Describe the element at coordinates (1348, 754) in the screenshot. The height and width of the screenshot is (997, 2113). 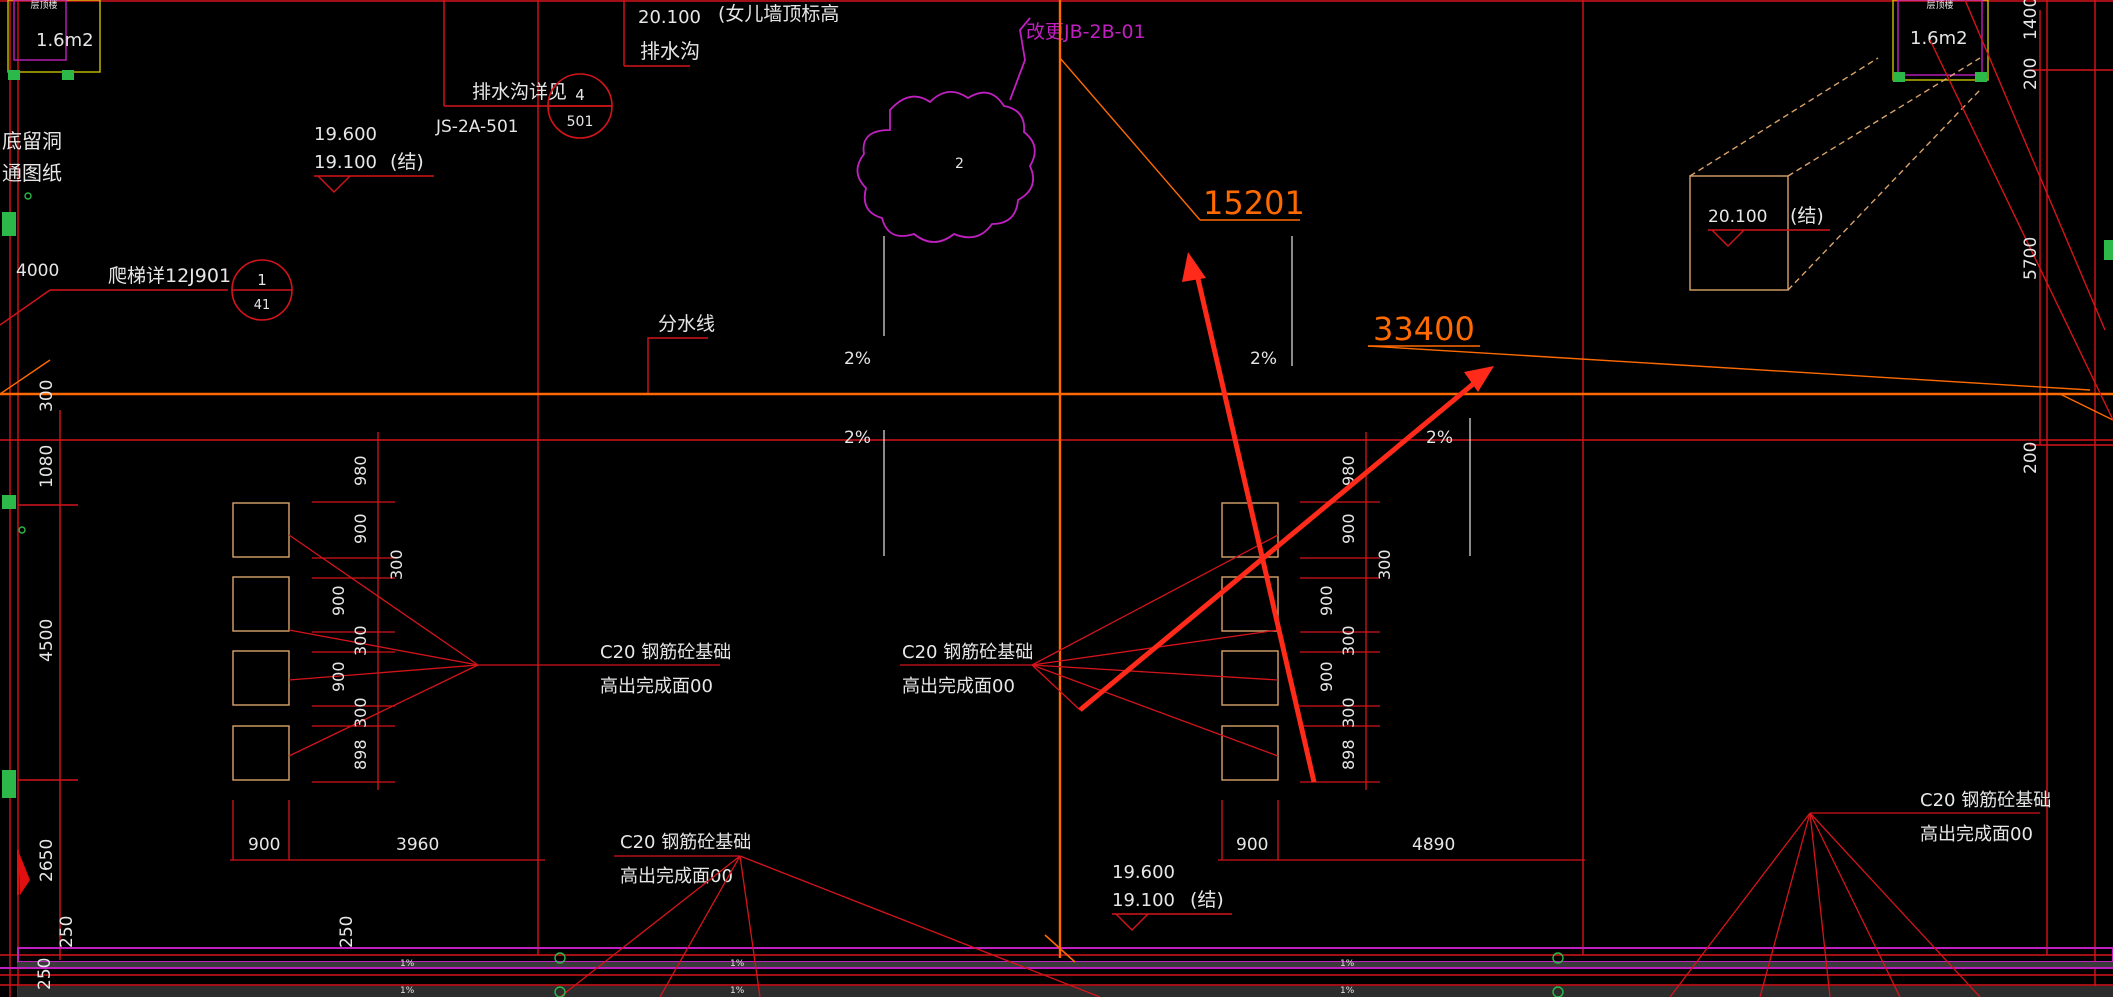
I see `d-898-r: 898` at that location.